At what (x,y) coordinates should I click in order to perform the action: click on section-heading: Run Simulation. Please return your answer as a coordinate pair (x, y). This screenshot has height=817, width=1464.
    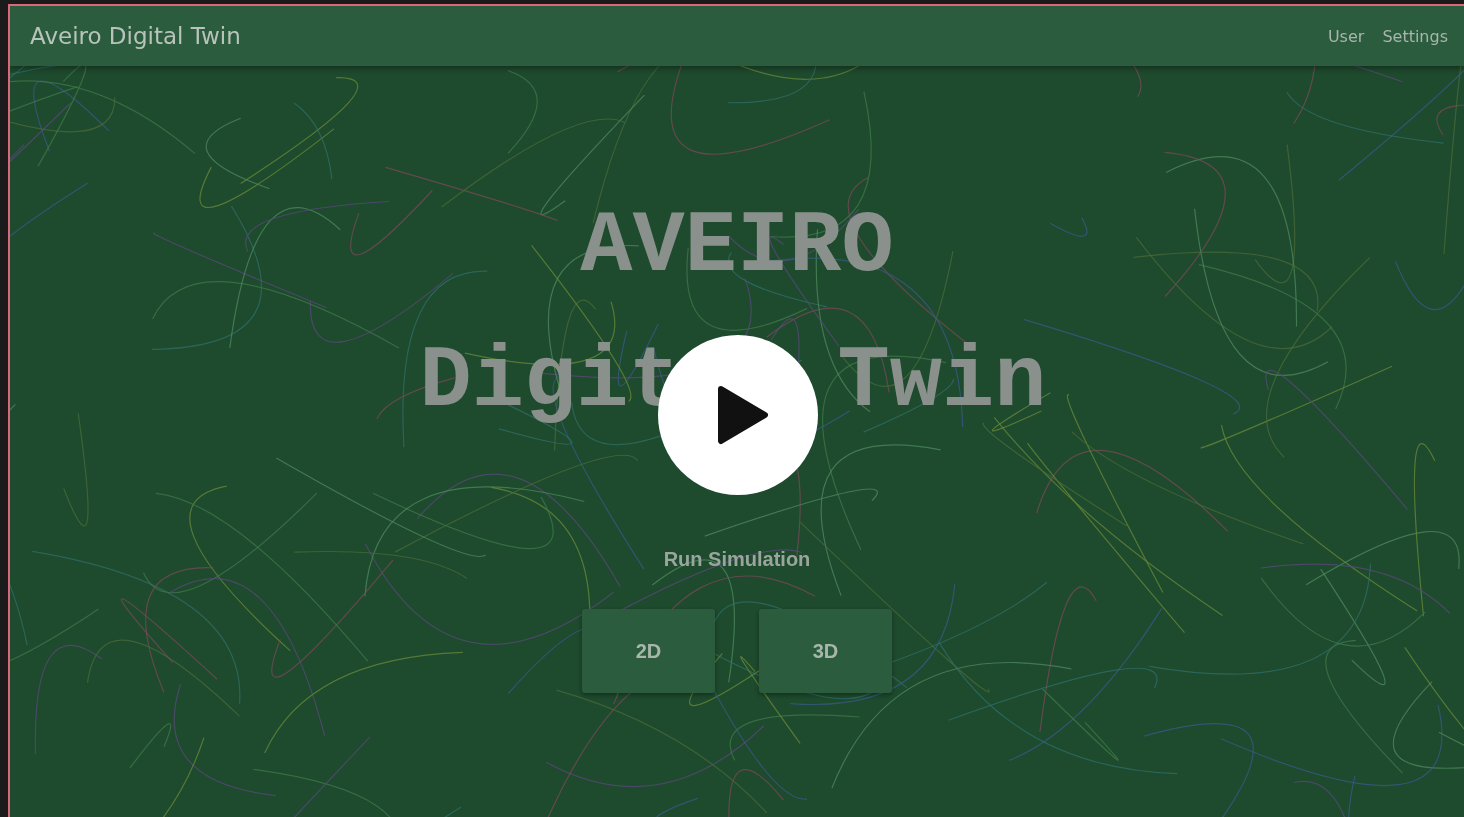
    Looking at the image, I should click on (737, 559).